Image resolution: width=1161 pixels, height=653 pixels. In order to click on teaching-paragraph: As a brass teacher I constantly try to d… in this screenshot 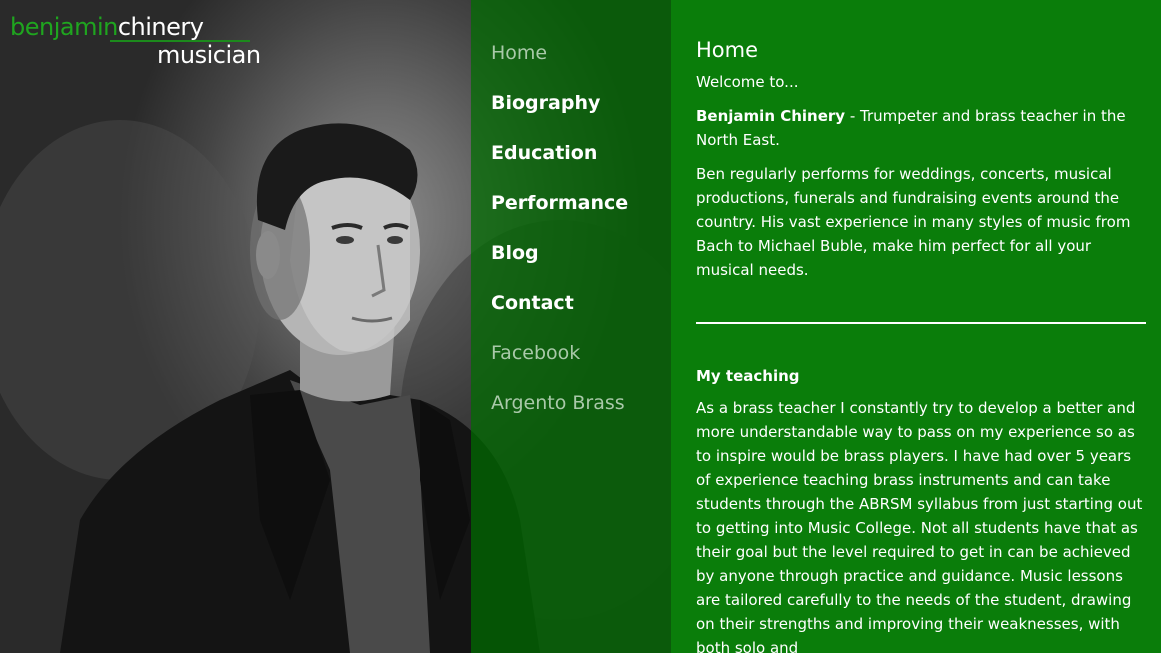, I will do `click(919, 526)`.